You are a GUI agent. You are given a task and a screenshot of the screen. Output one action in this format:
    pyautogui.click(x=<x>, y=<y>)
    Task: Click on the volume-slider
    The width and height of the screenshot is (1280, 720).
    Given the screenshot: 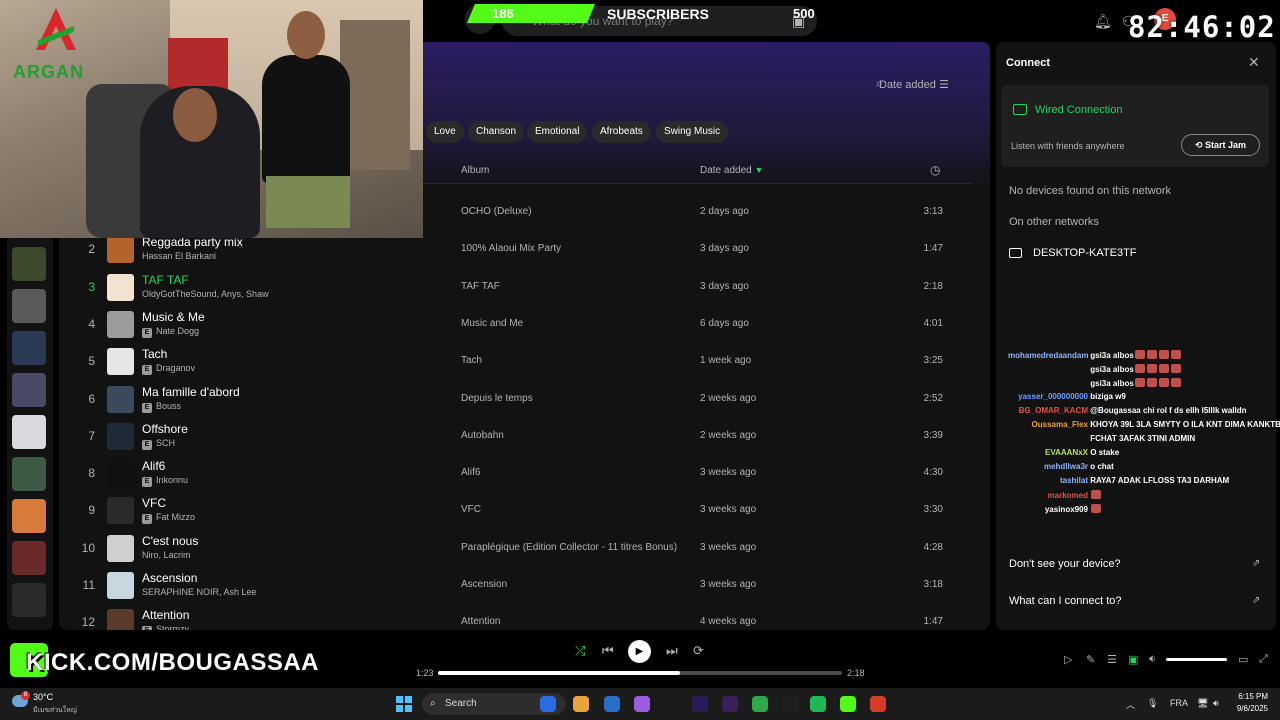 What is the action you would take?
    pyautogui.click(x=1196, y=659)
    